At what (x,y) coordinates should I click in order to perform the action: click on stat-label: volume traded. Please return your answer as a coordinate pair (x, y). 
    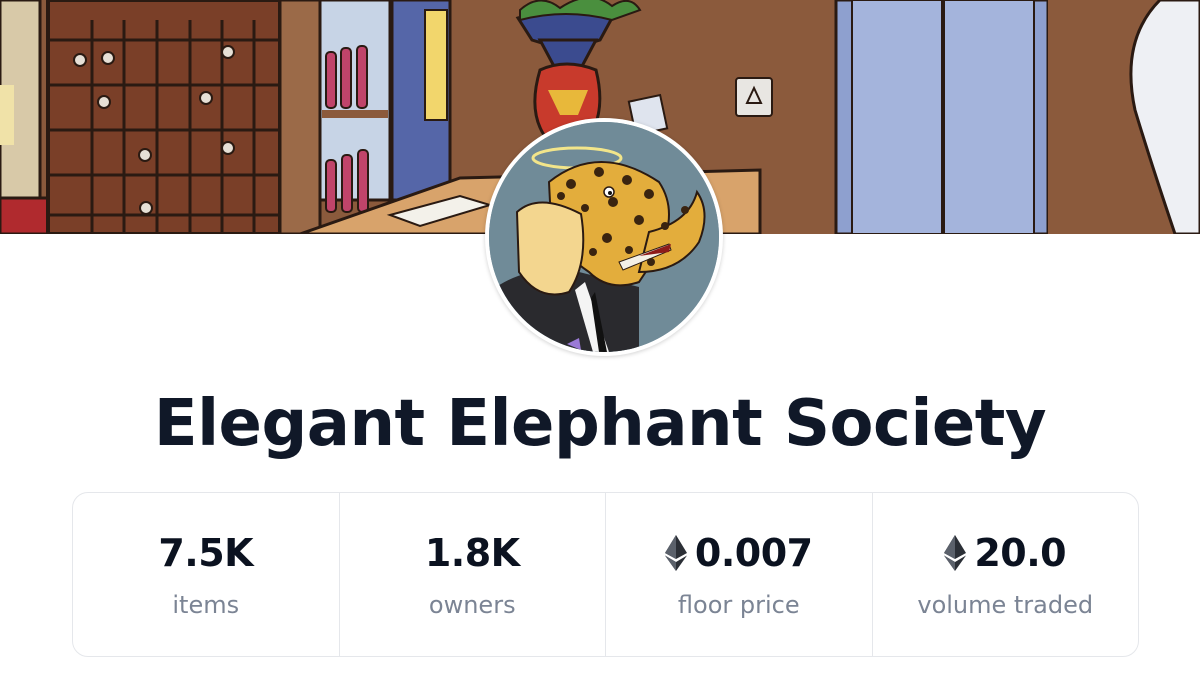
    Looking at the image, I should click on (1005, 604).